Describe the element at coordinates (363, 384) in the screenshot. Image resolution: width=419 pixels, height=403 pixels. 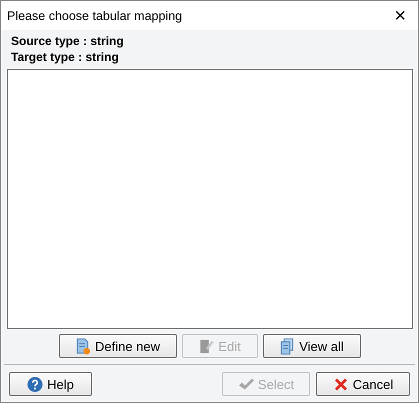
I see `cancel-button: Cancel` at that location.